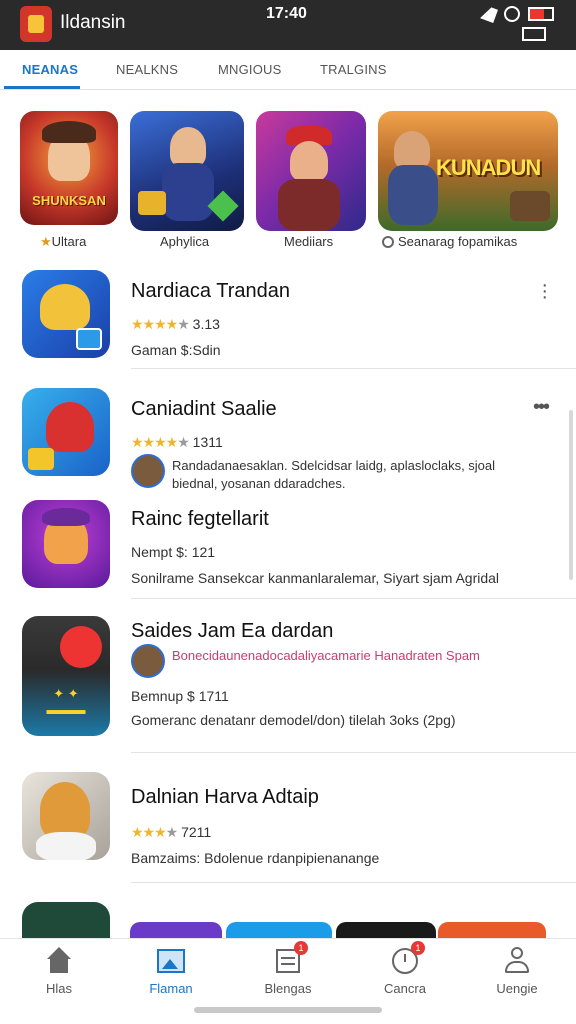 This screenshot has width=576, height=1024. I want to click on featured-label-1: ★Ultara, so click(63, 241).